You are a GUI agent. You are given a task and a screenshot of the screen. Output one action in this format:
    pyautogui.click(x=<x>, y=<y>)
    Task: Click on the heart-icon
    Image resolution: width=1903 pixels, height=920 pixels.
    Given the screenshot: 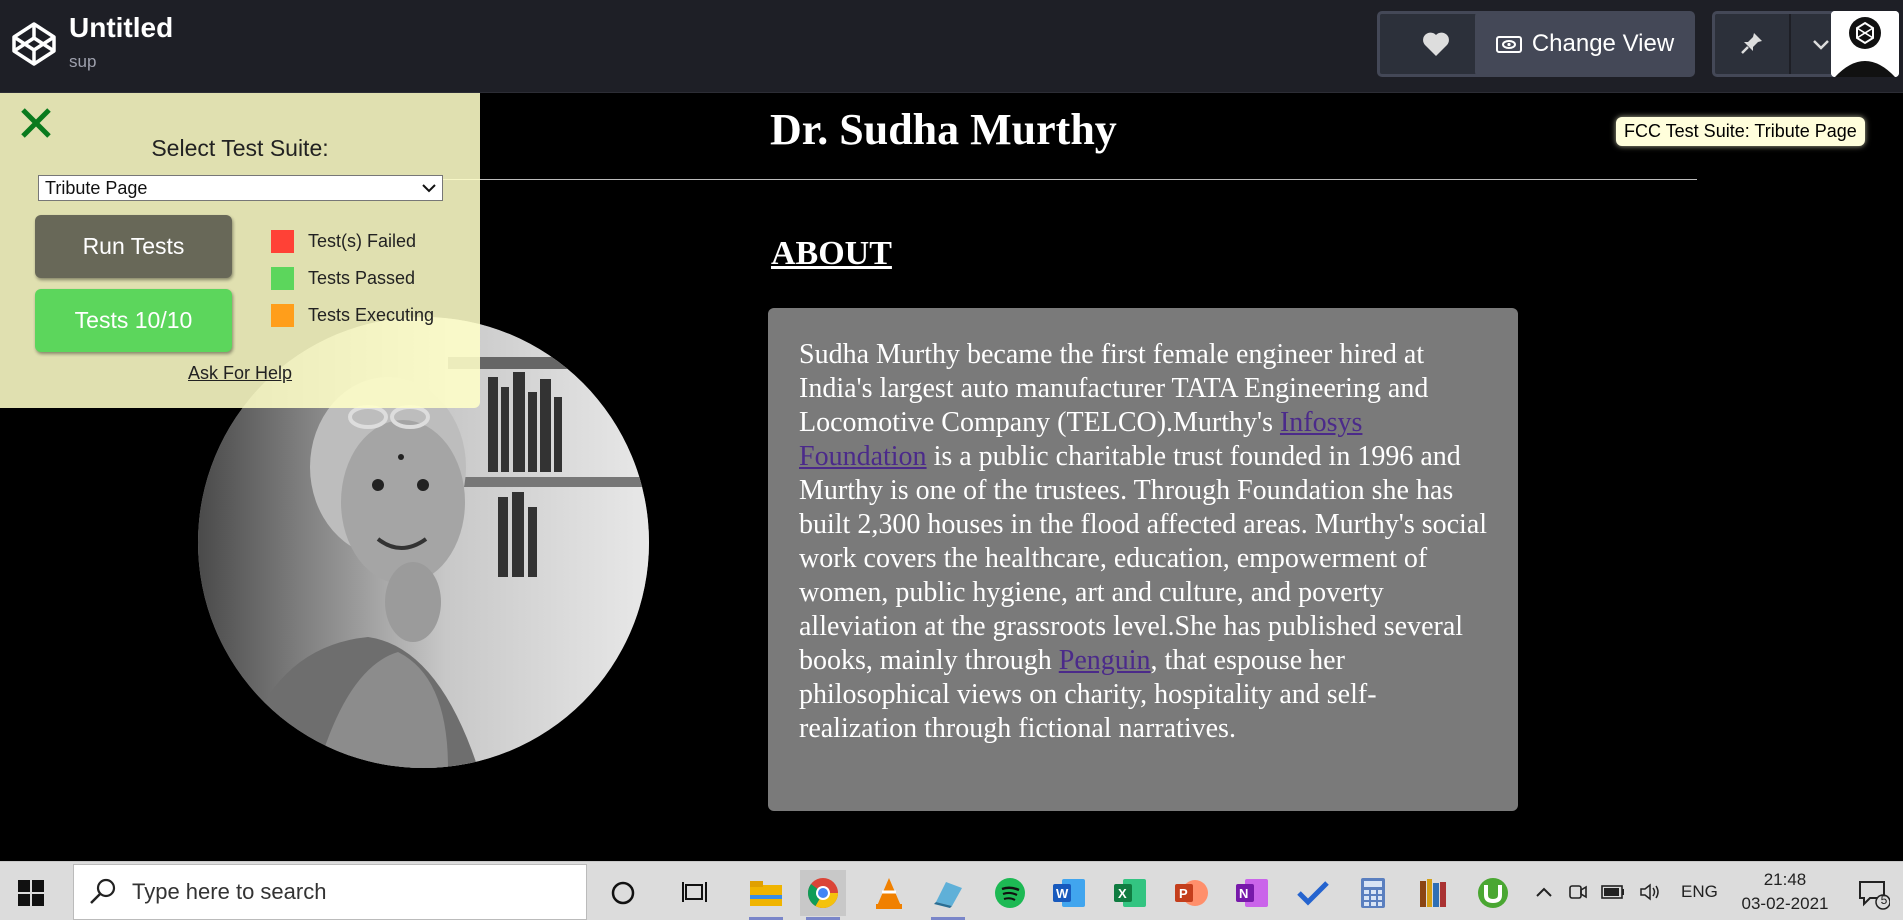 What is the action you would take?
    pyautogui.click(x=1435, y=44)
    